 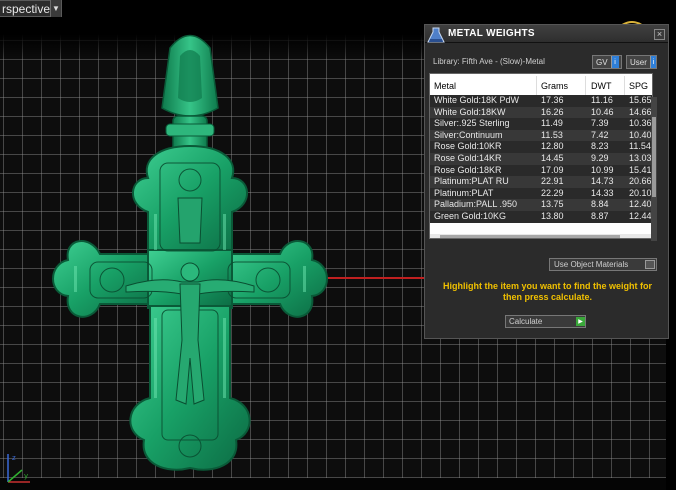 What do you see at coordinates (552, 169) in the screenshot?
I see `grams-cell: 17.09` at bounding box center [552, 169].